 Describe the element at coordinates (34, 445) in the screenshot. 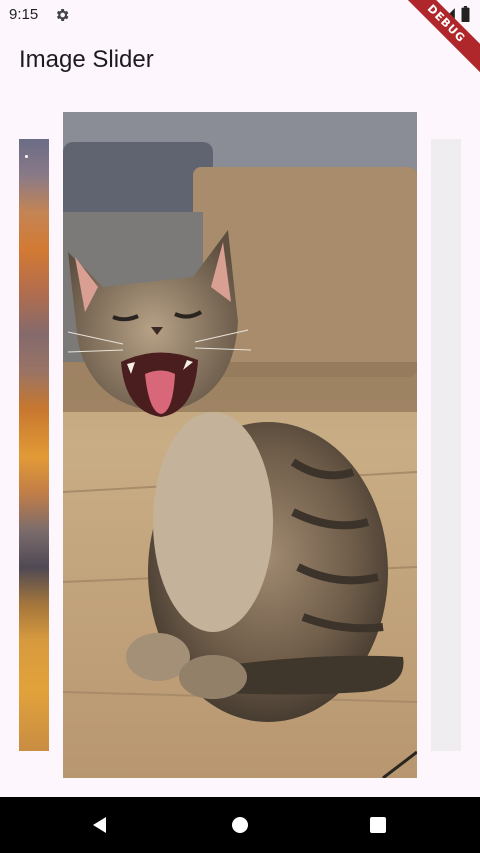

I see `slide-previous-sunset-image` at that location.